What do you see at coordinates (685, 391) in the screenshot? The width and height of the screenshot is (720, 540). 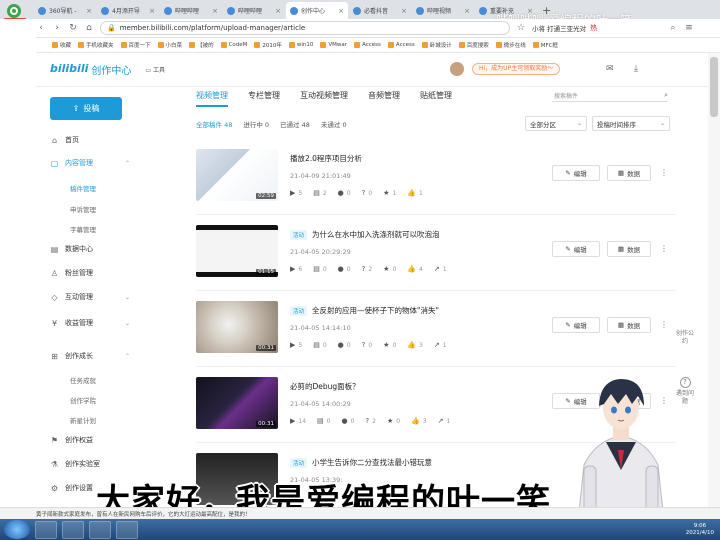 I see `help-link: ? 遇到问题` at bounding box center [685, 391].